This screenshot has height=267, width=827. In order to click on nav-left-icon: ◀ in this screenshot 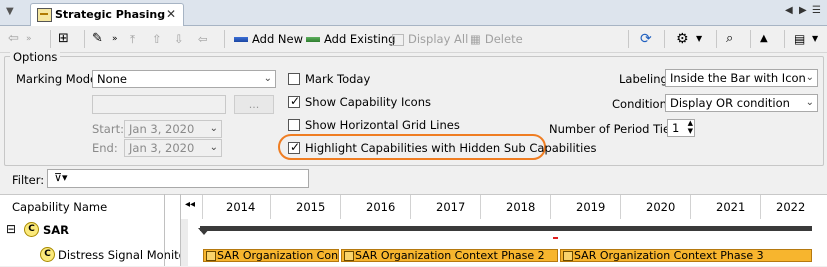, I will do `click(789, 10)`.